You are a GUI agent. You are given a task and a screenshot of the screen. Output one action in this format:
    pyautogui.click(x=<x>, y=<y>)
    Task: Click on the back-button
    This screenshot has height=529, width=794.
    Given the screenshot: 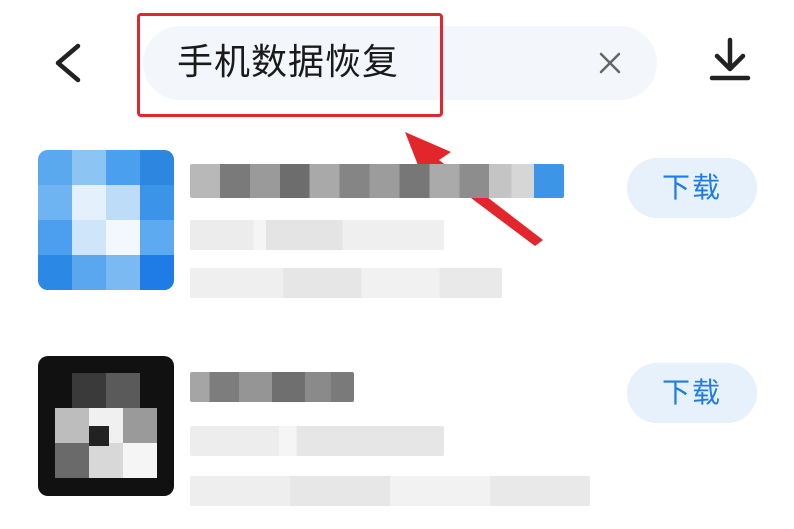 What is the action you would take?
    pyautogui.click(x=68, y=63)
    